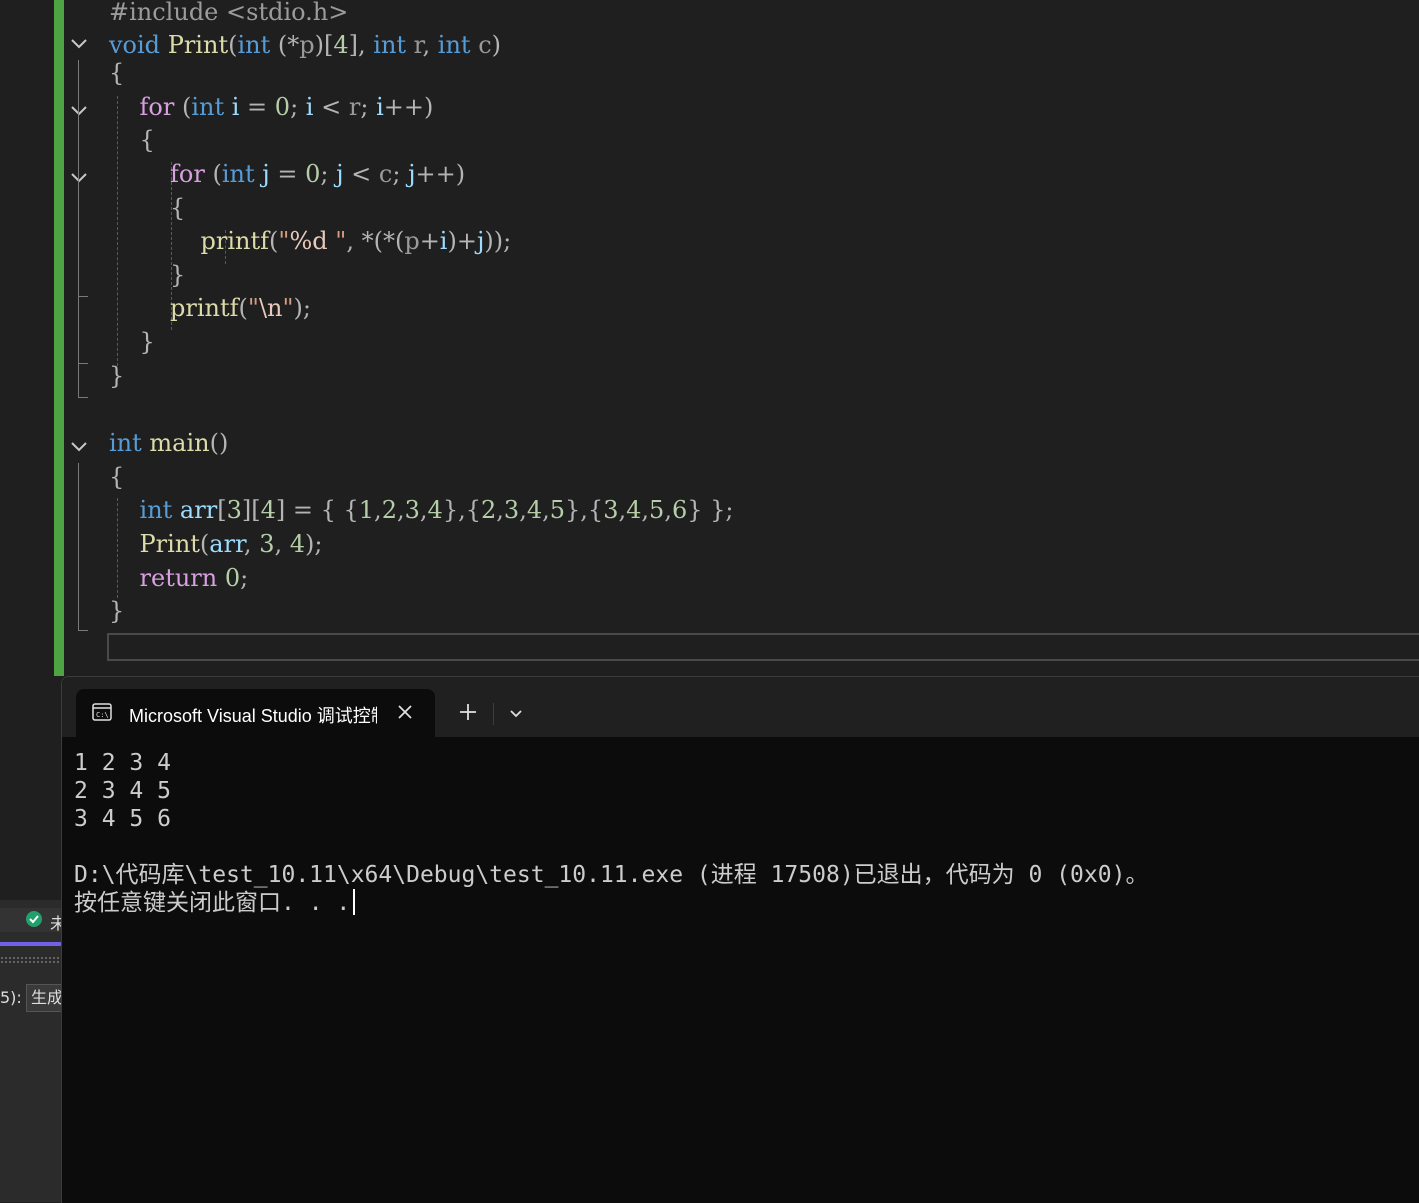 This screenshot has height=1203, width=1419. What do you see at coordinates (485, 45) in the screenshot?
I see `code-token: c` at bounding box center [485, 45].